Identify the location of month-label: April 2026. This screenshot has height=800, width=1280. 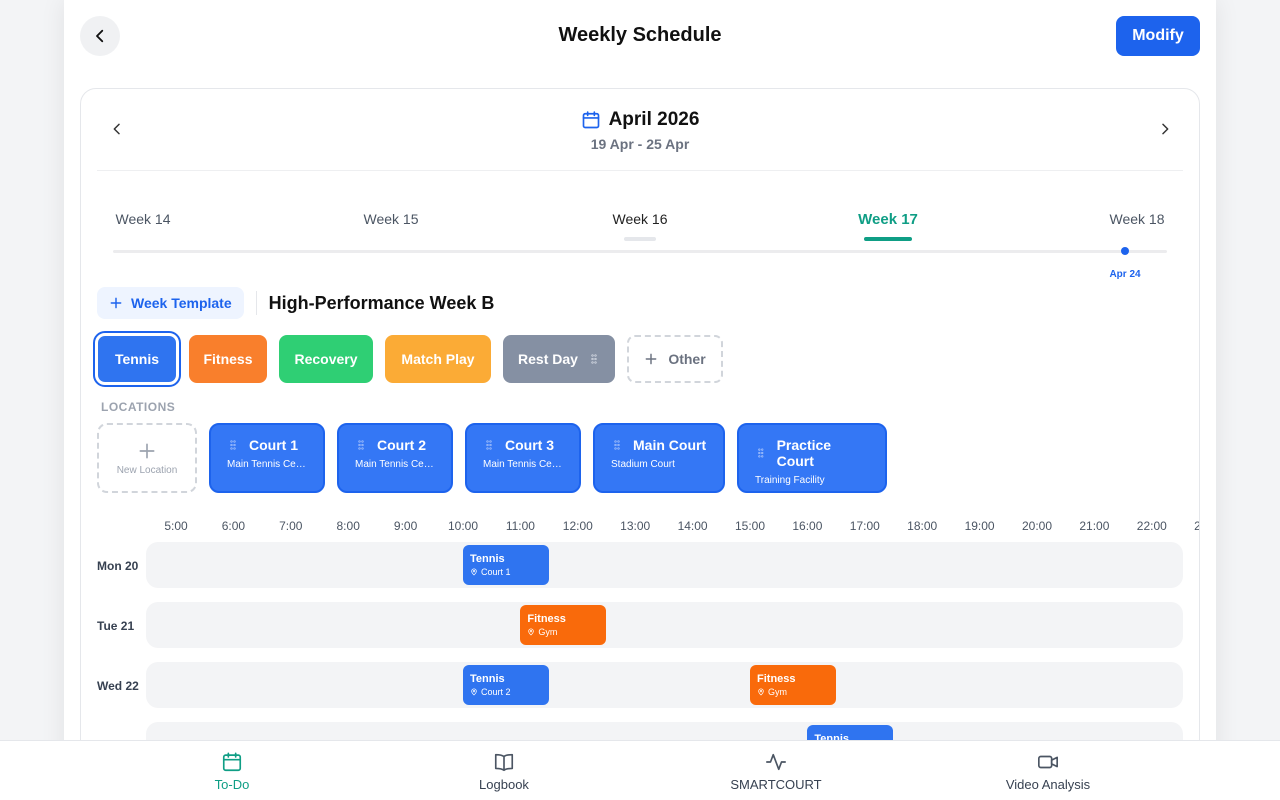
(654, 119).